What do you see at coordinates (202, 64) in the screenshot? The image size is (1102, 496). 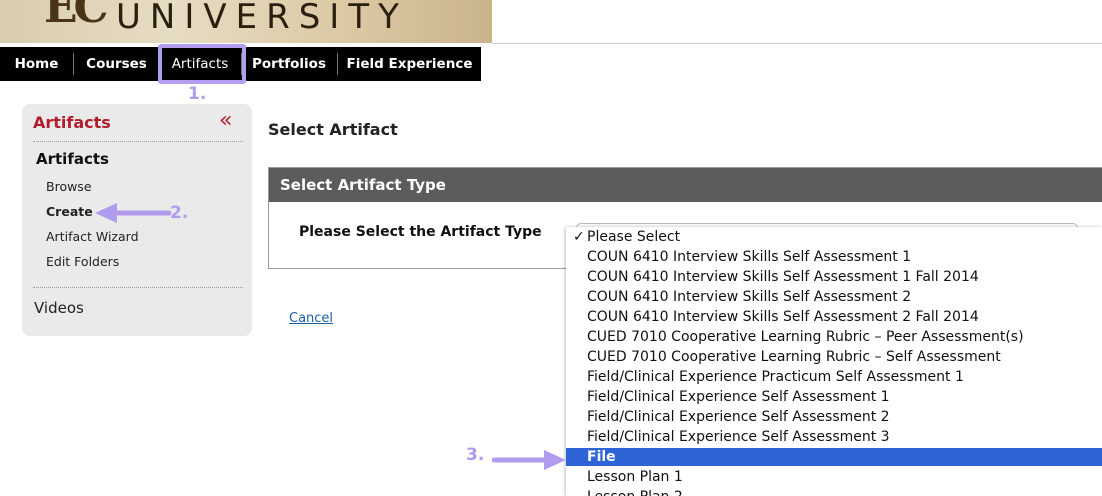 I see `artifacts-highlight-box` at bounding box center [202, 64].